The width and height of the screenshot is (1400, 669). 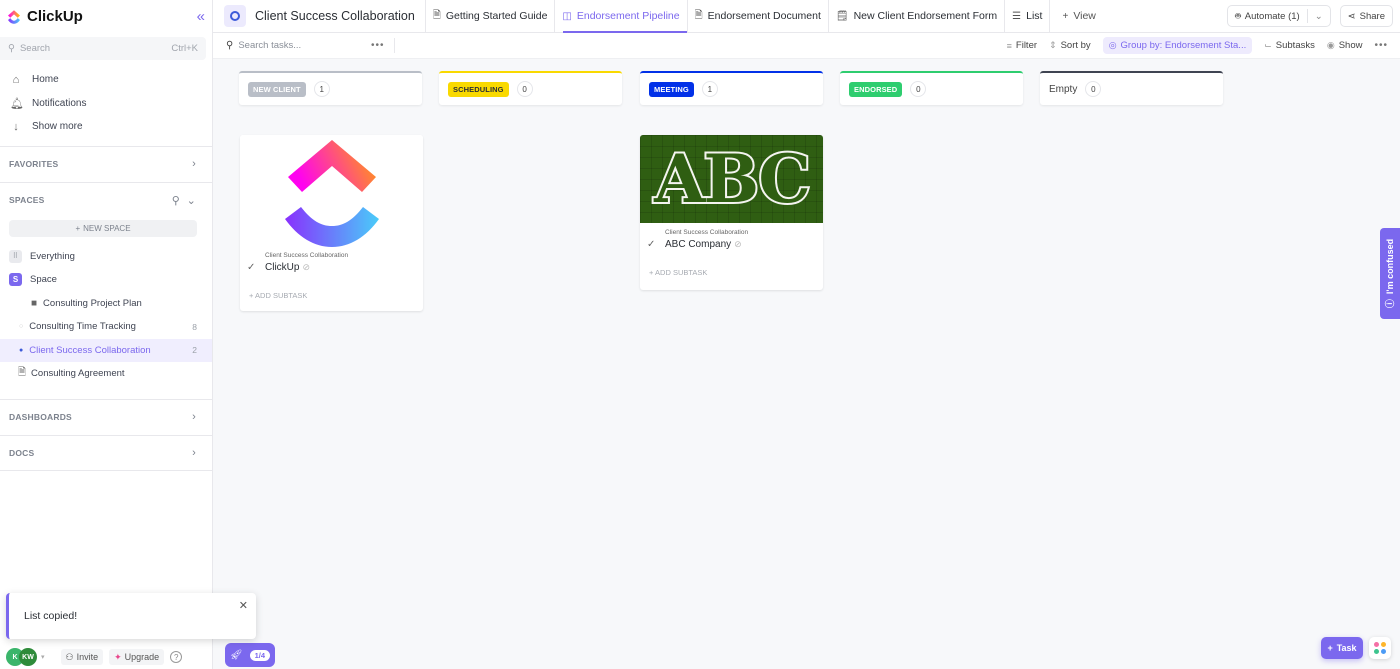 I want to click on spaces-section: SPACES ⚲ ⌄, so click(x=106, y=199).